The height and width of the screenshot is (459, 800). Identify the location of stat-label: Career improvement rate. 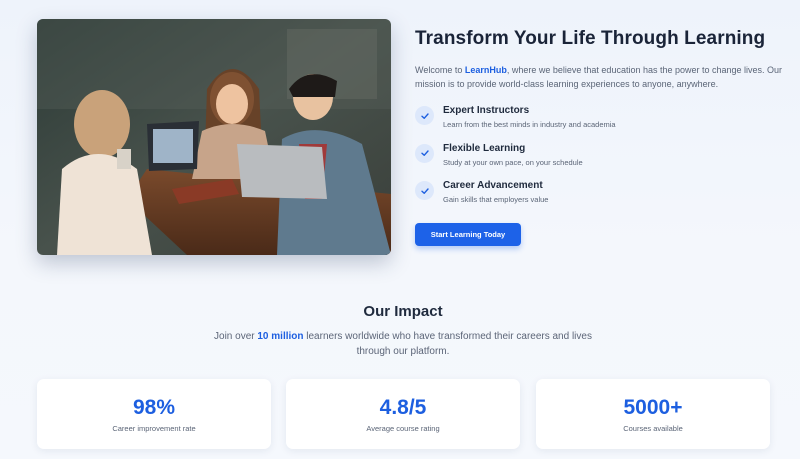
(154, 428).